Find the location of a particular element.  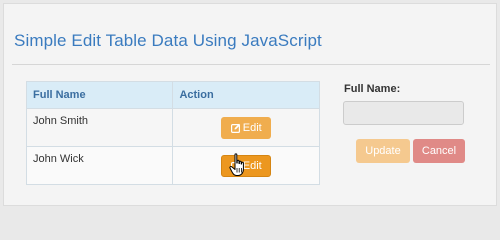

table-row: John Wick Edit is located at coordinates (172, 165).